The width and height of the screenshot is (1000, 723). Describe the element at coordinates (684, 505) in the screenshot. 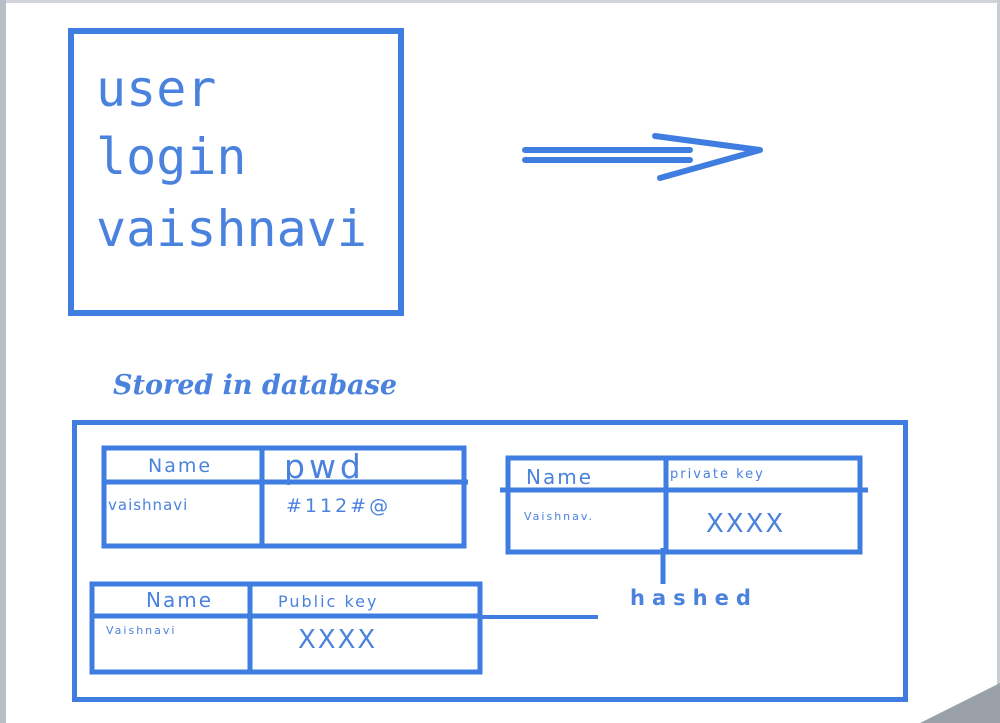

I see `table-private-key: Name private key Vaishnav. XXXX` at that location.